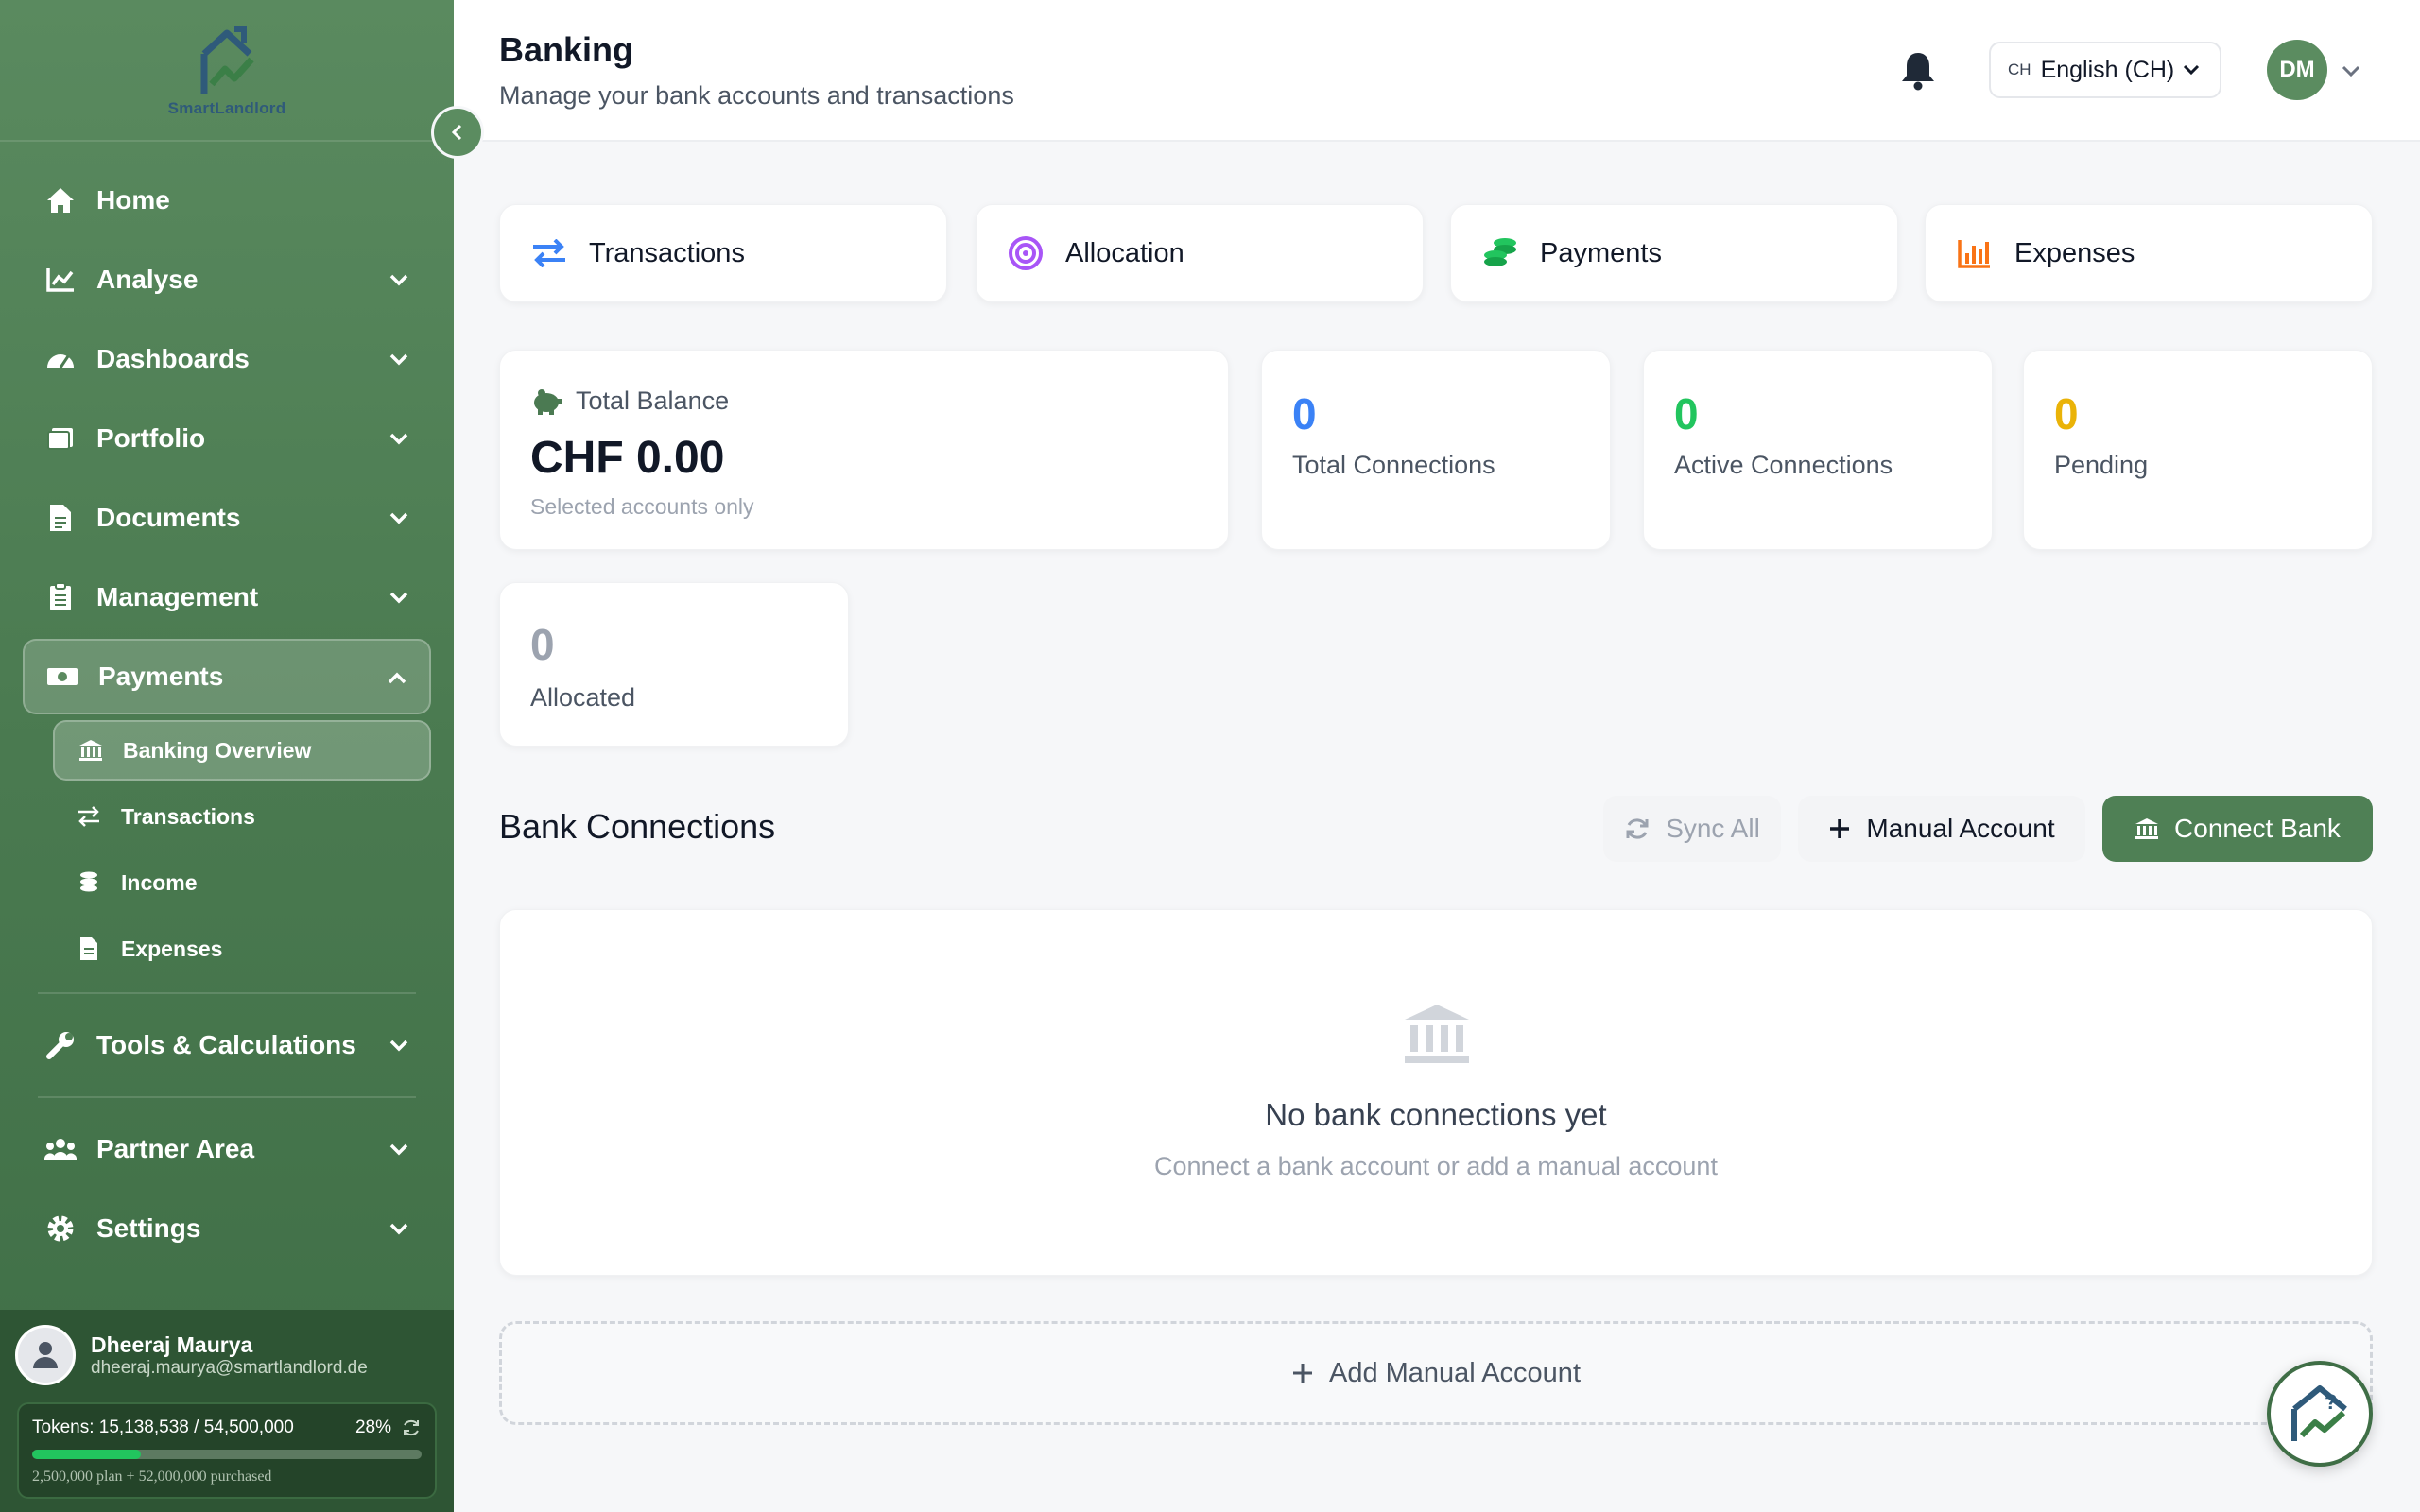  What do you see at coordinates (227, 676) in the screenshot?
I see `sidebar-item-payments: Payments` at bounding box center [227, 676].